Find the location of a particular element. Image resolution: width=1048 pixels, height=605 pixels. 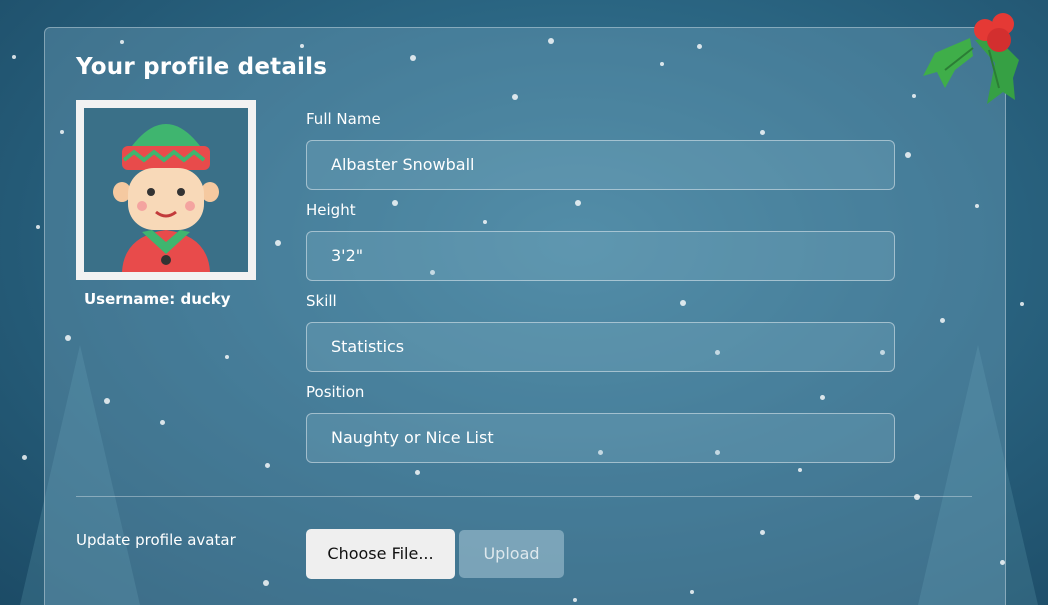

elf-avatar-icon is located at coordinates (166, 198).